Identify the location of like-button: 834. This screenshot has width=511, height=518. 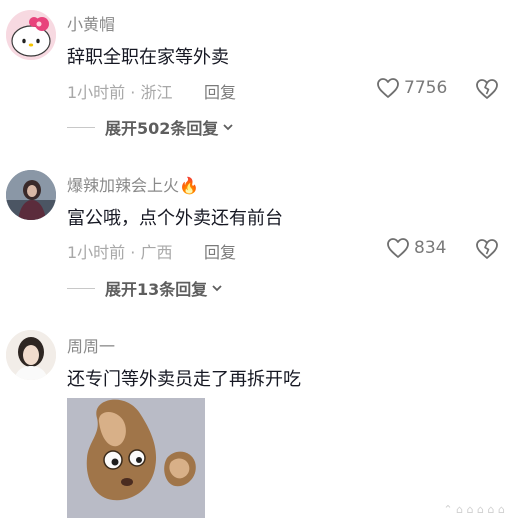
(416, 248).